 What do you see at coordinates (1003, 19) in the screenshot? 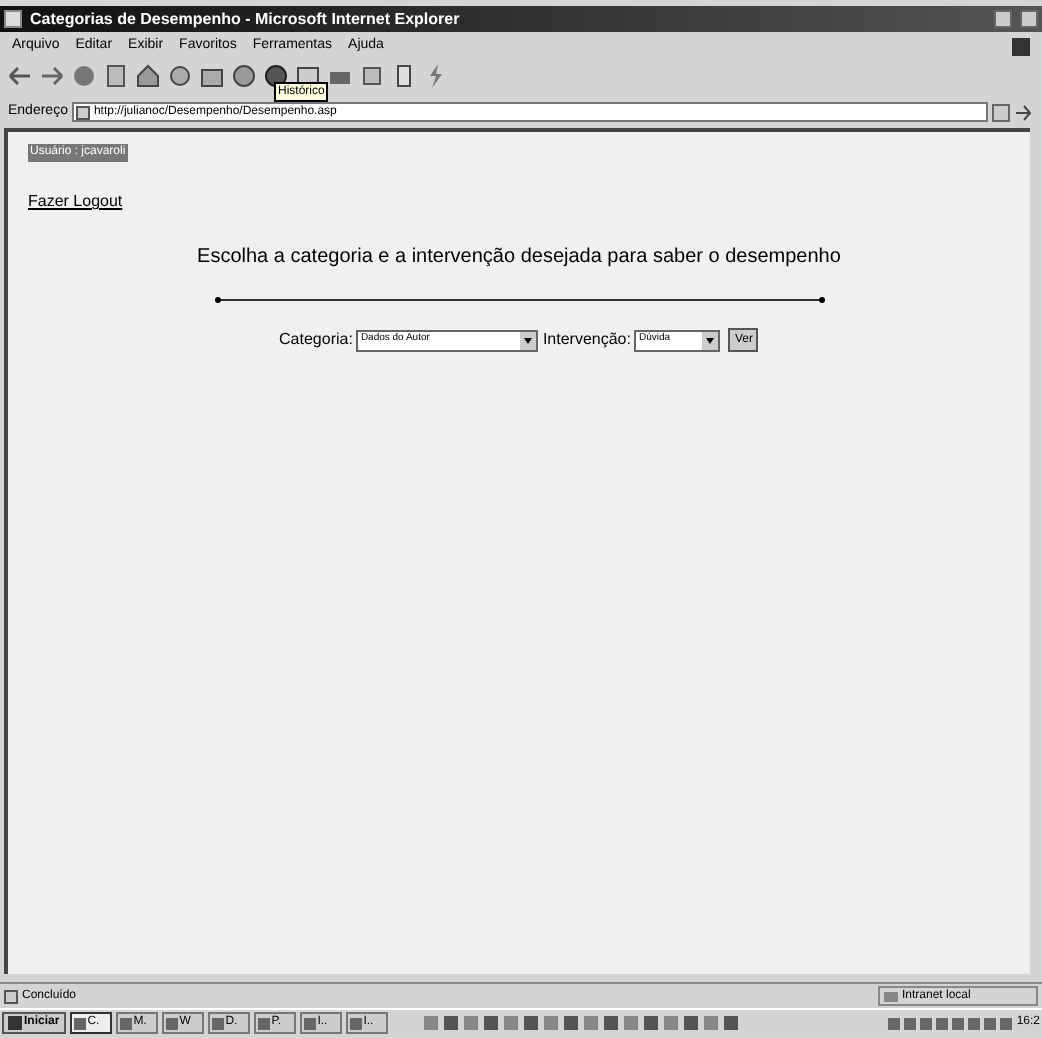
I see `minimize-button` at bounding box center [1003, 19].